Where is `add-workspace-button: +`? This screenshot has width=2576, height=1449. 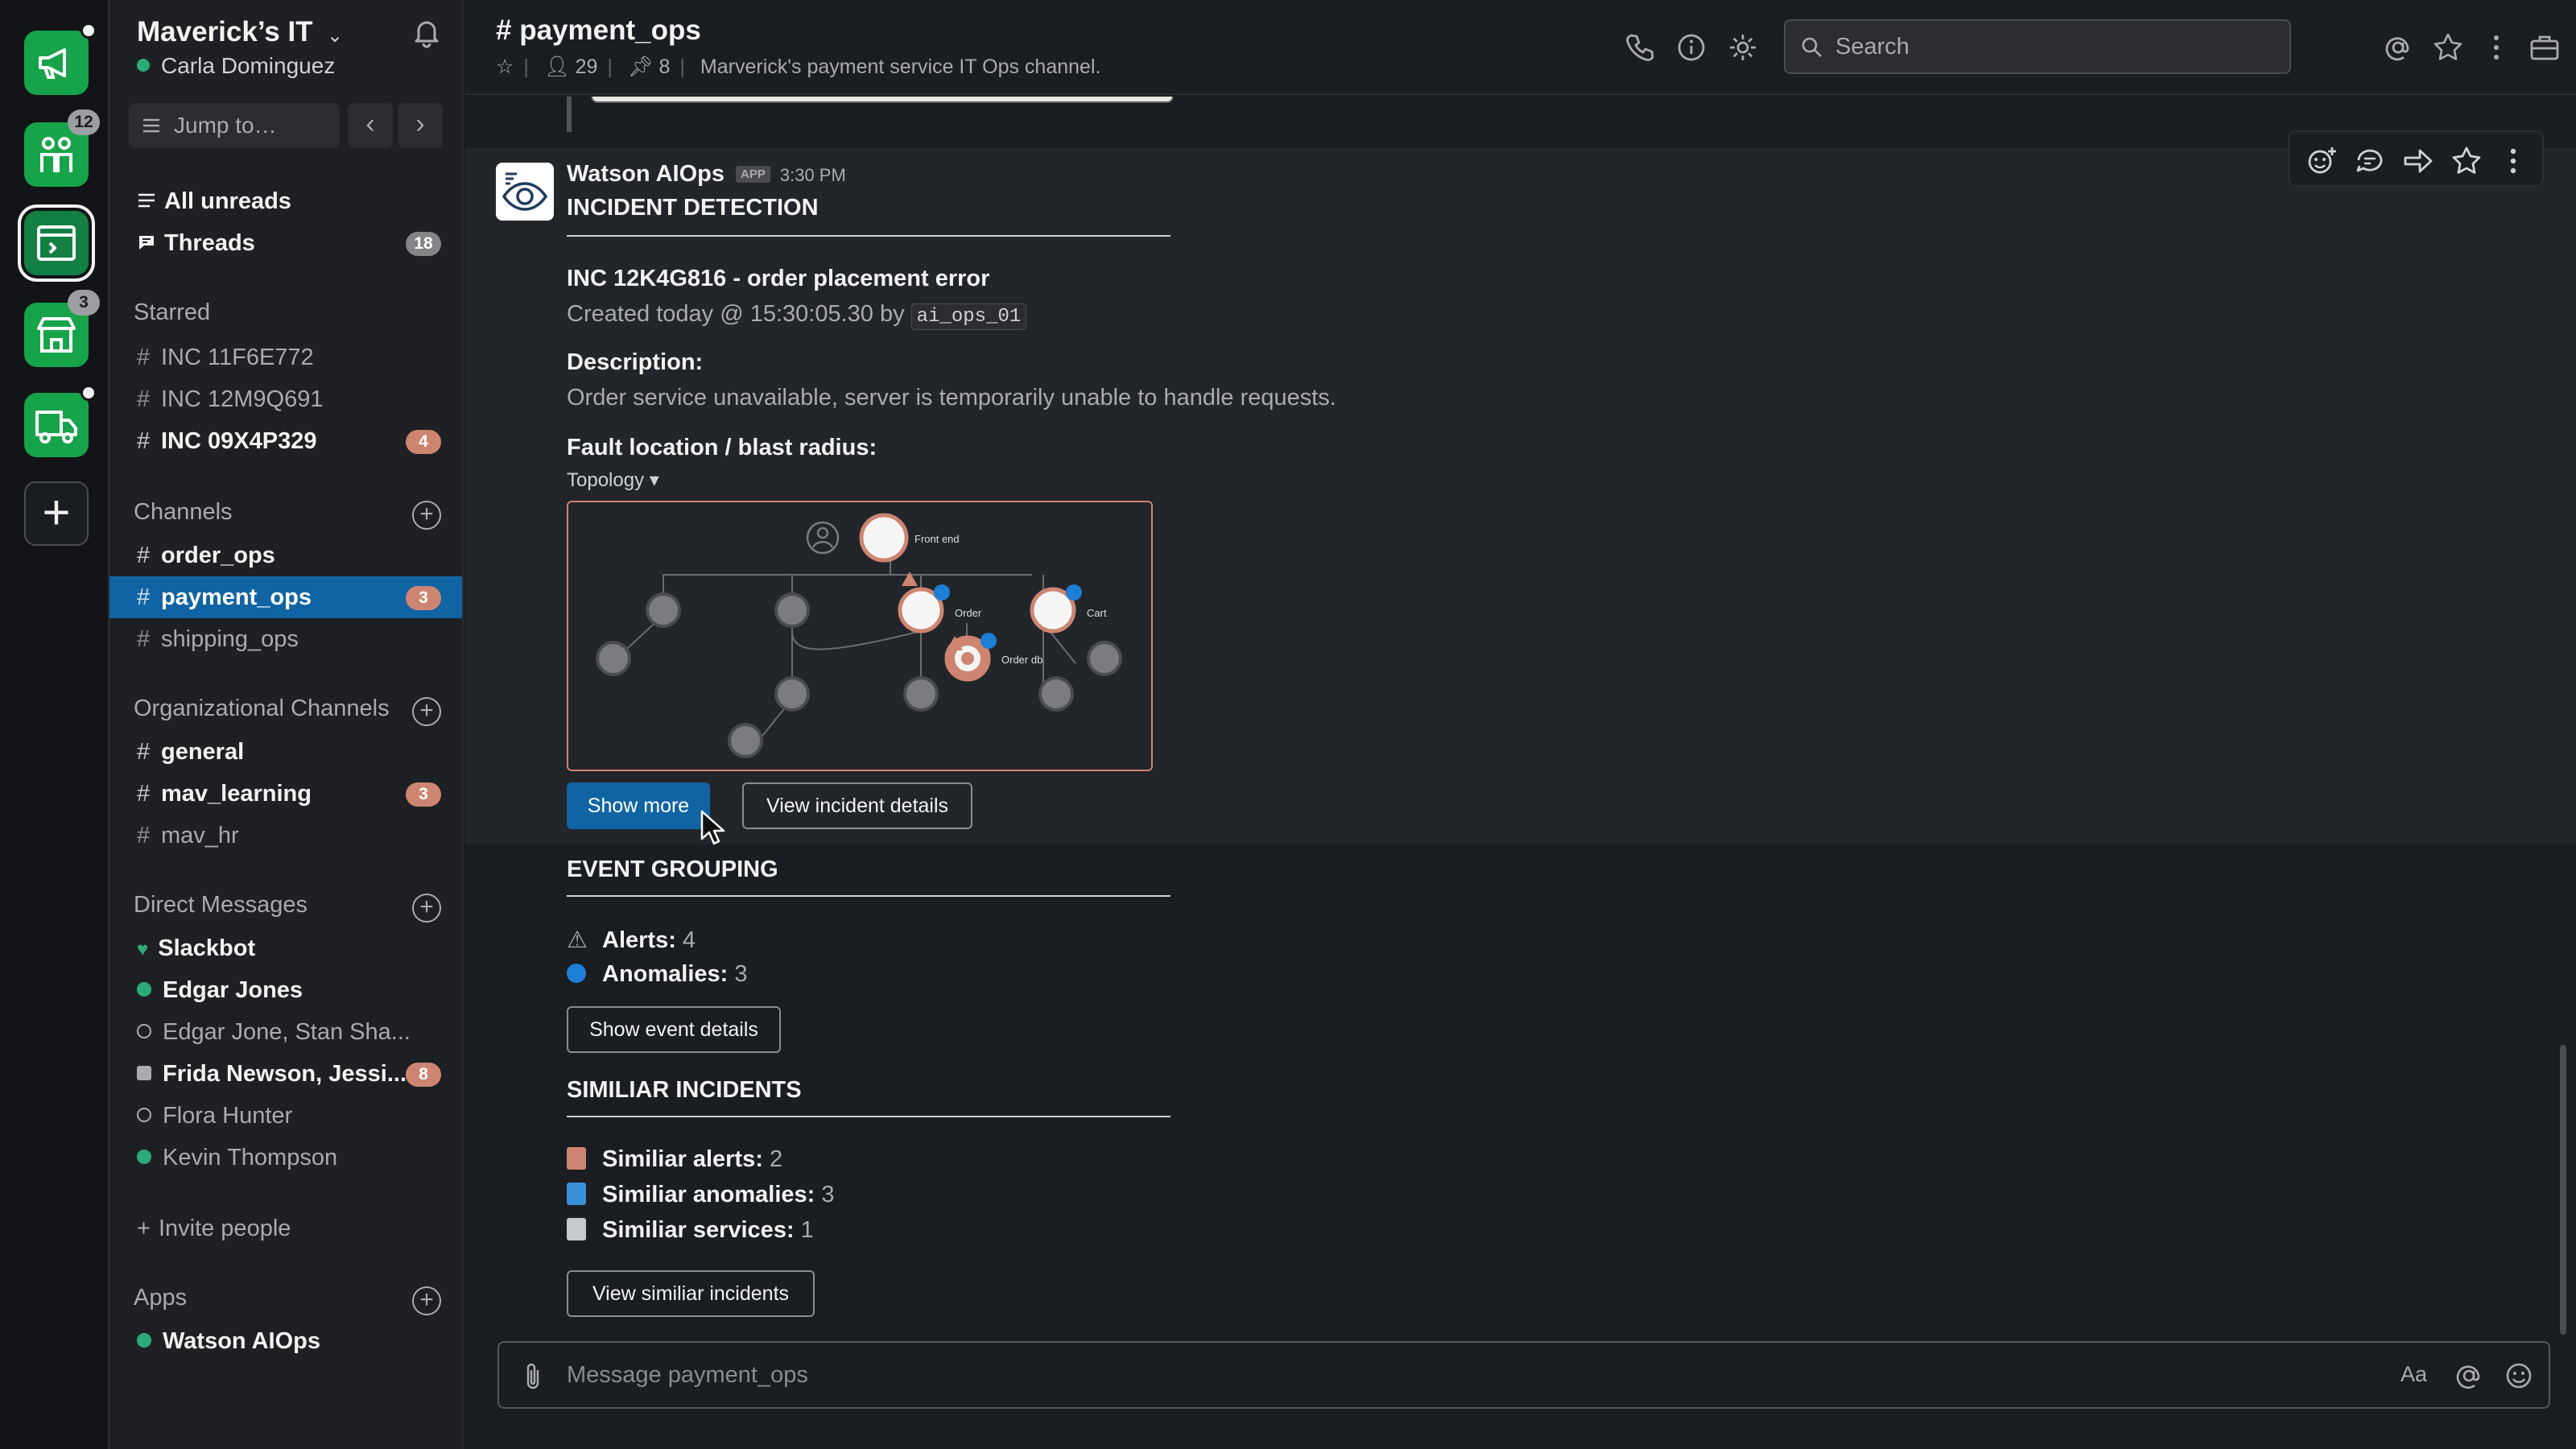 add-workspace-button: + is located at coordinates (56, 513).